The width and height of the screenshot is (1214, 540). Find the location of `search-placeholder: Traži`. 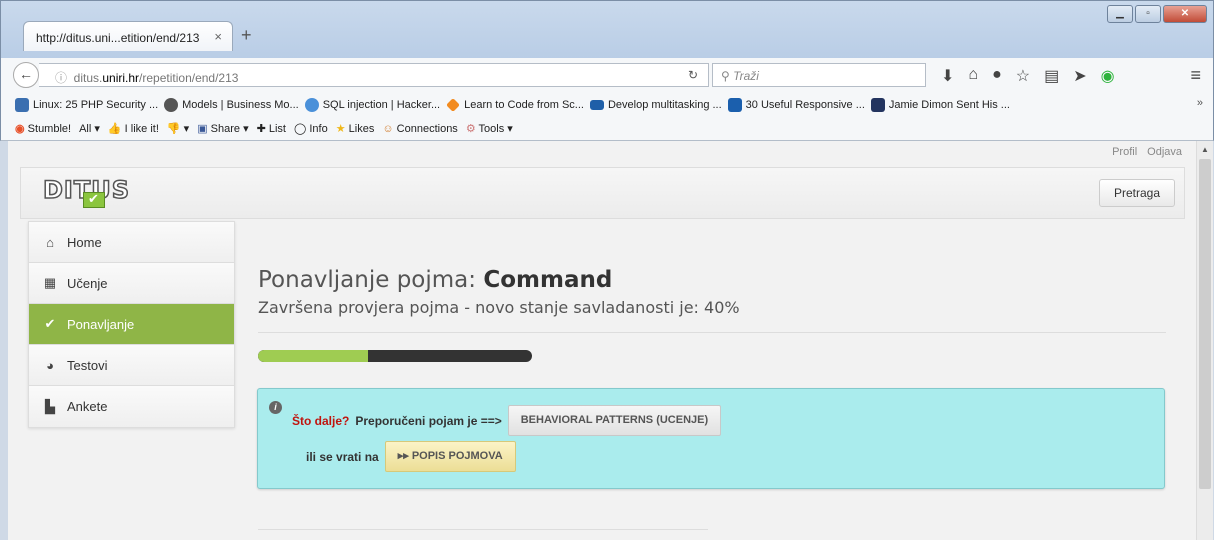

search-placeholder: Traži is located at coordinates (746, 76).